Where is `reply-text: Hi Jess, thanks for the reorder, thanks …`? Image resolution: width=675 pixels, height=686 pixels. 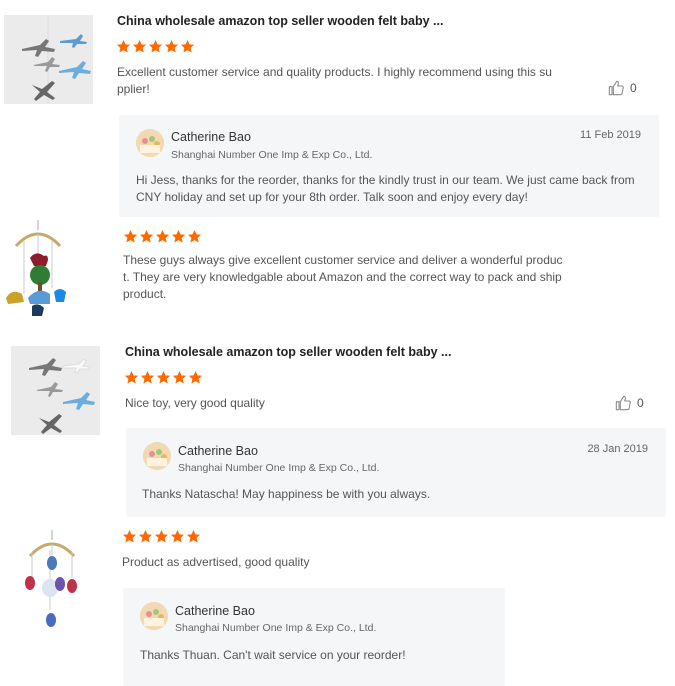 reply-text: Hi Jess, thanks for the reorder, thanks … is located at coordinates (385, 188).